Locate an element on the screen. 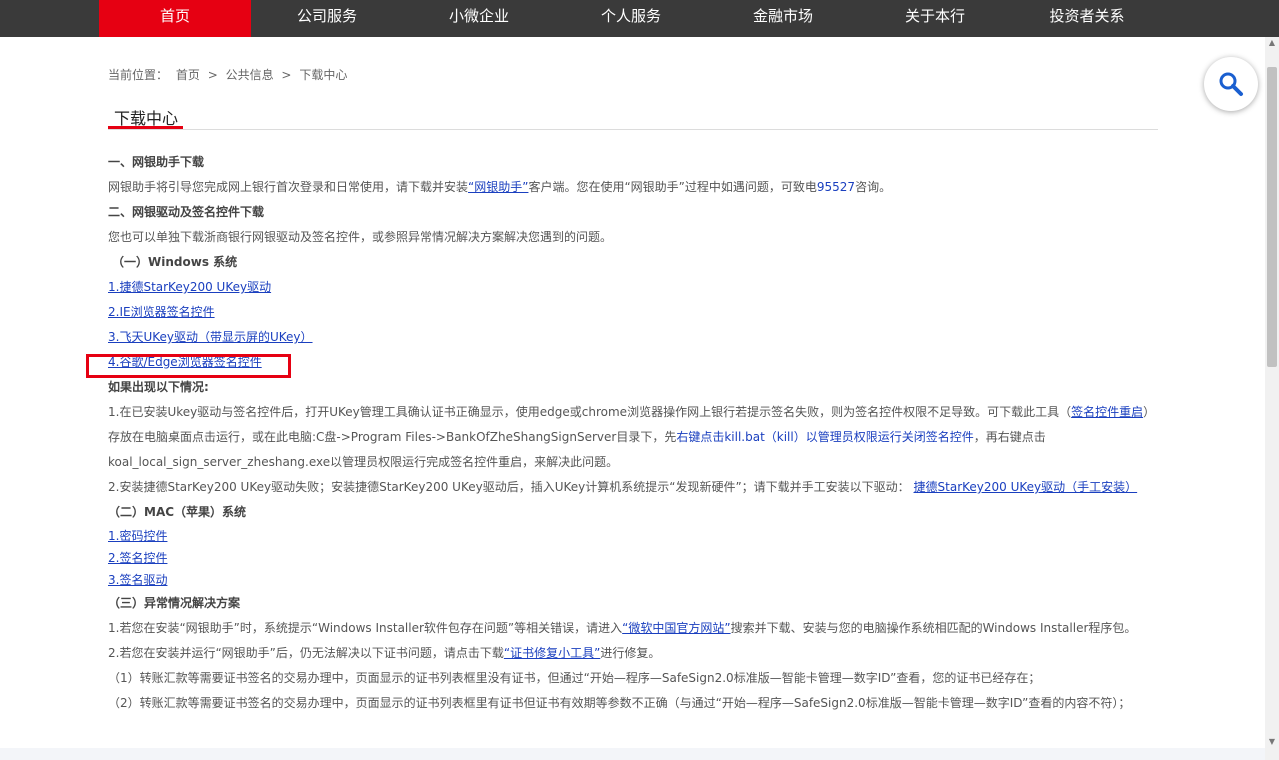  search-button is located at coordinates (1231, 84).